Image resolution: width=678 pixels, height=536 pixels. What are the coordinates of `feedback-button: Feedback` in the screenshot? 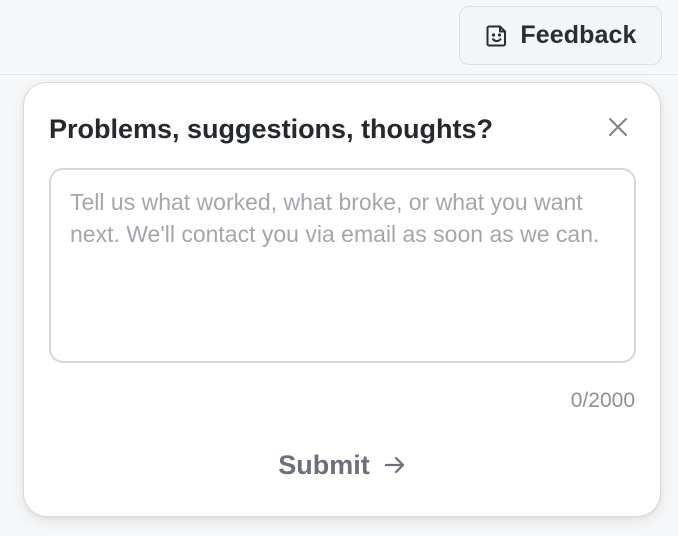 It's located at (560, 35).